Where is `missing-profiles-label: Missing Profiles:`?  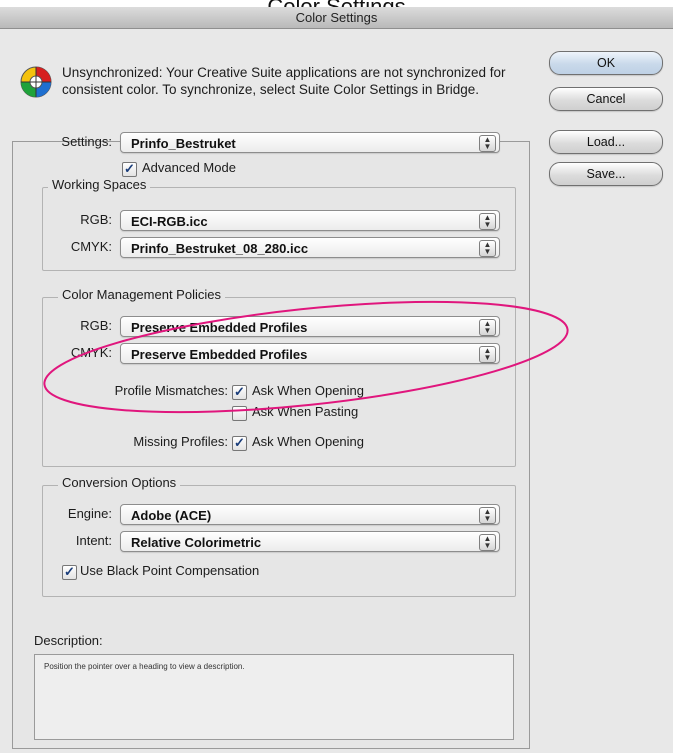 missing-profiles-label: Missing Profiles: is located at coordinates (180, 441).